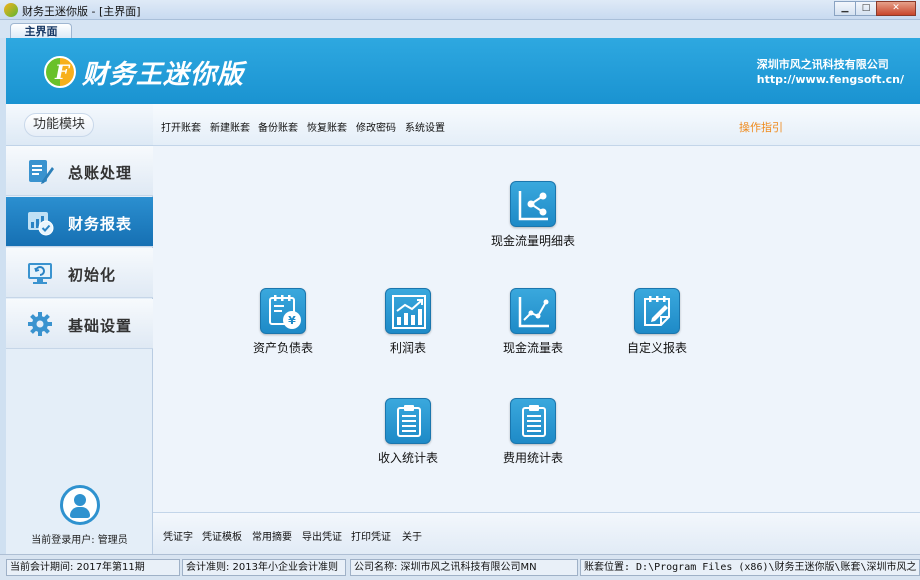 This screenshot has height=580, width=920. What do you see at coordinates (830, 79) in the screenshot?
I see `company-url: http://www.fengsoft.cn/` at bounding box center [830, 79].